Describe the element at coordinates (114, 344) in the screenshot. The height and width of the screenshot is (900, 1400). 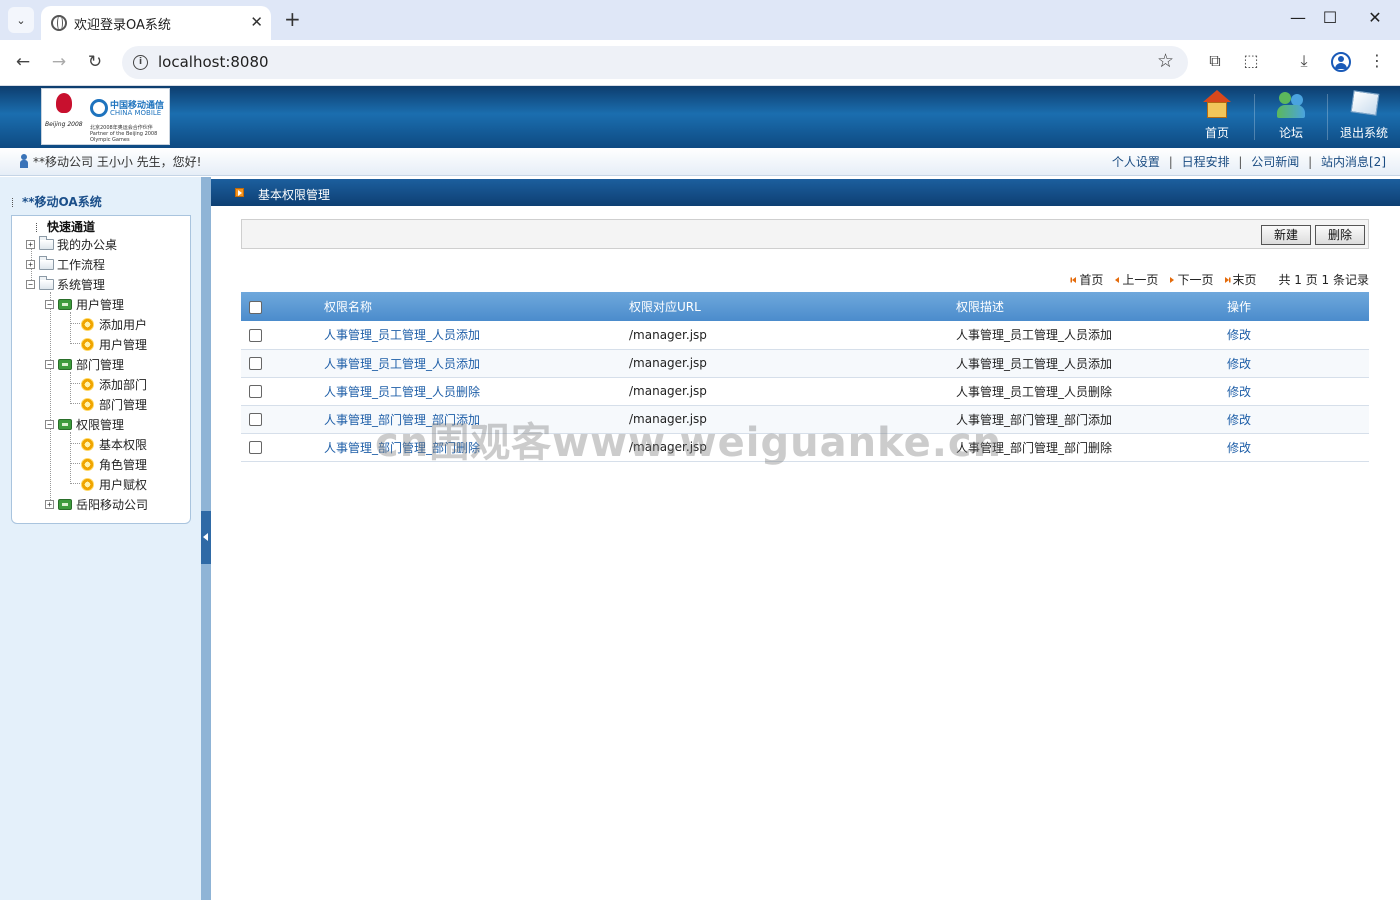
I see `tree-user-mgmt-leaf: 用户管理` at that location.